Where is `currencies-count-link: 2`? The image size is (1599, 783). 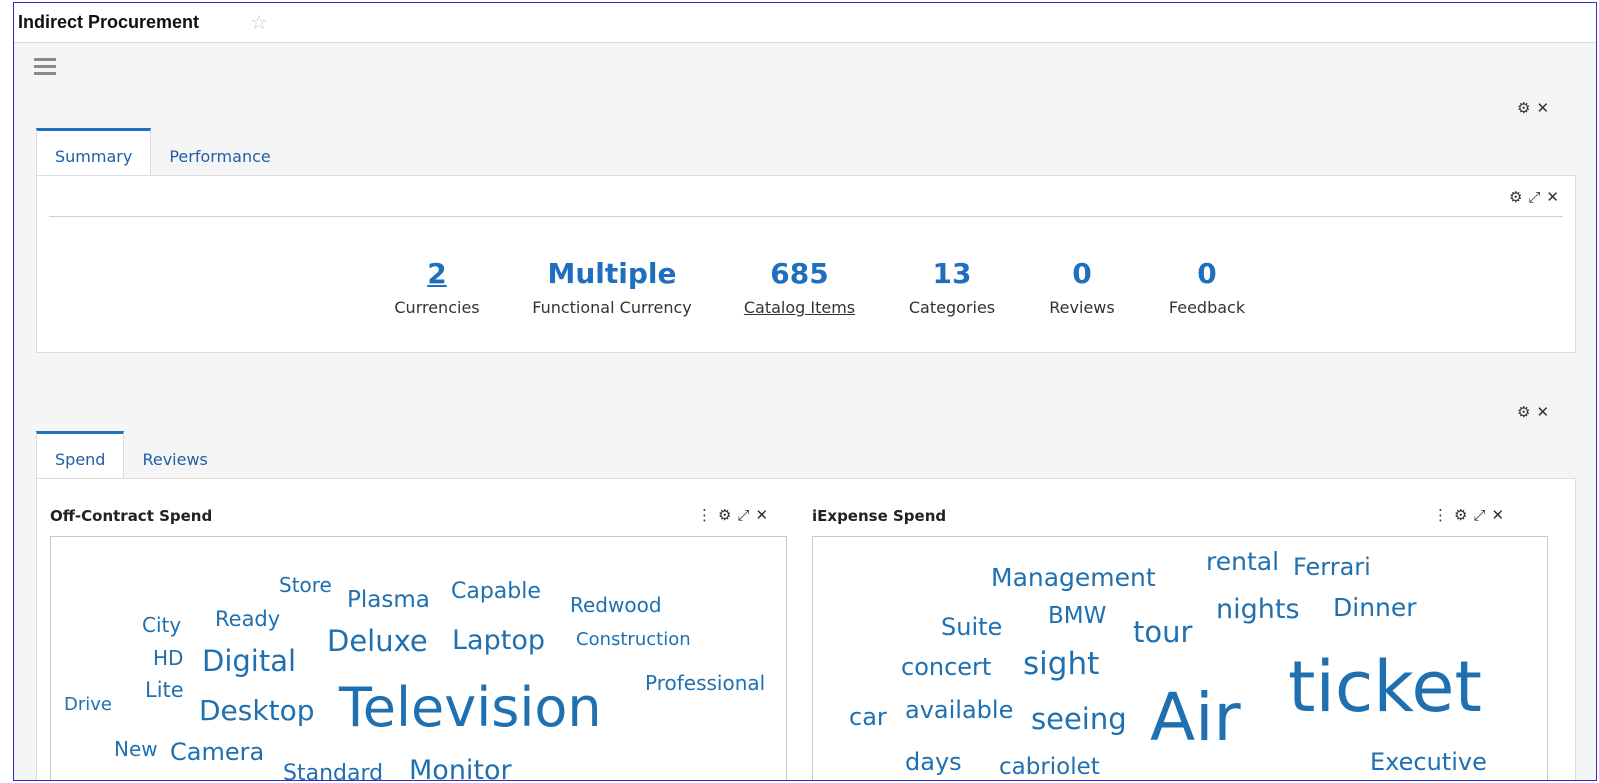 currencies-count-link: 2 is located at coordinates (437, 274).